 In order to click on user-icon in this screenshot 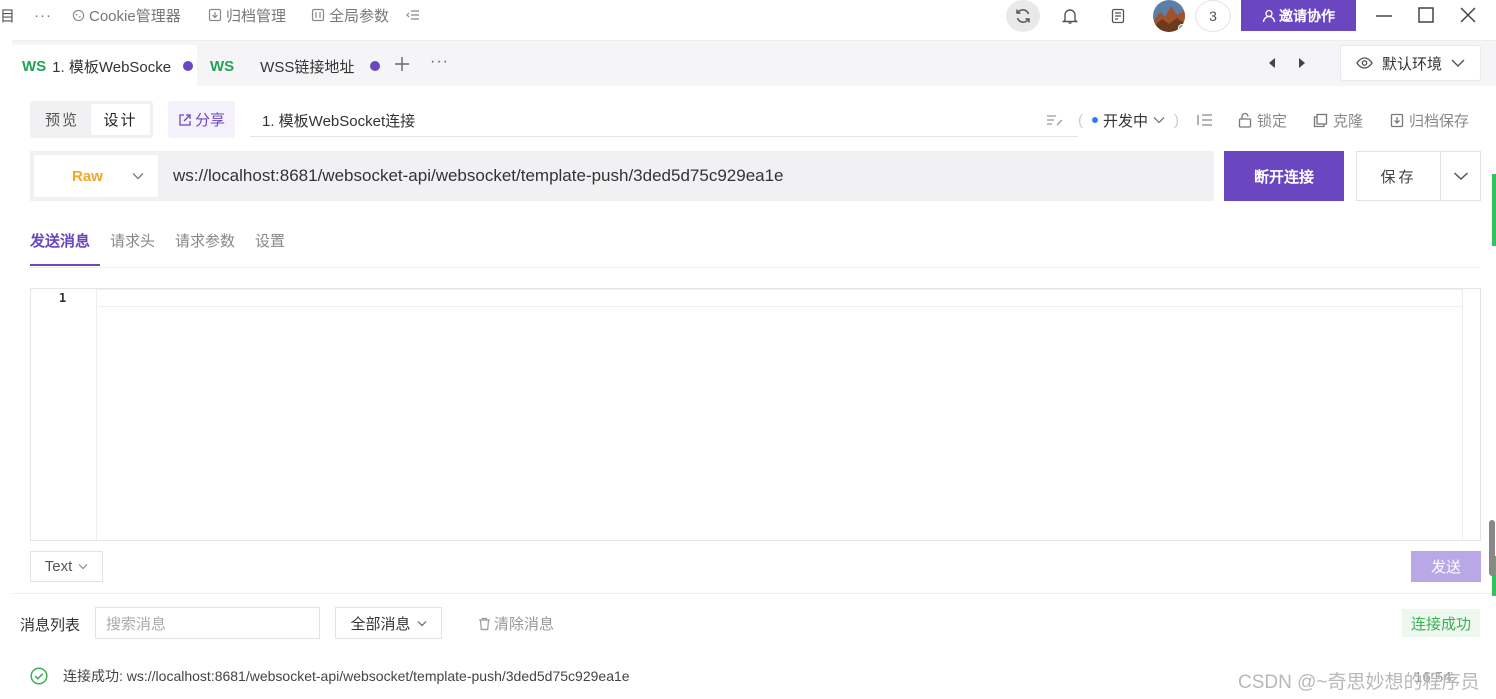, I will do `click(1269, 15)`.